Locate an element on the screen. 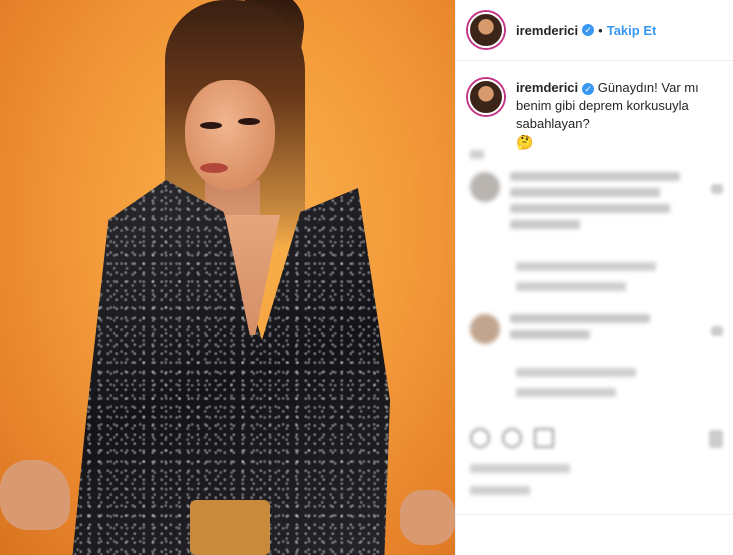 The width and height of the screenshot is (733, 555). follow-button: Takip Et is located at coordinates (632, 30).